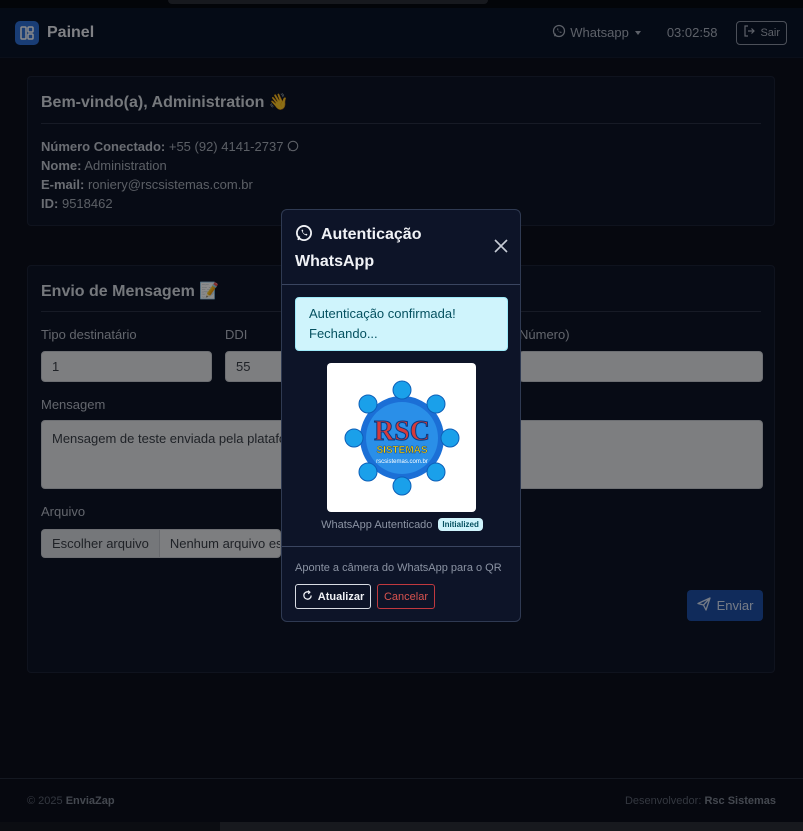 Image resolution: width=803 pixels, height=831 pixels. What do you see at coordinates (341, 596) in the screenshot?
I see `refresh-label: Atualizar` at bounding box center [341, 596].